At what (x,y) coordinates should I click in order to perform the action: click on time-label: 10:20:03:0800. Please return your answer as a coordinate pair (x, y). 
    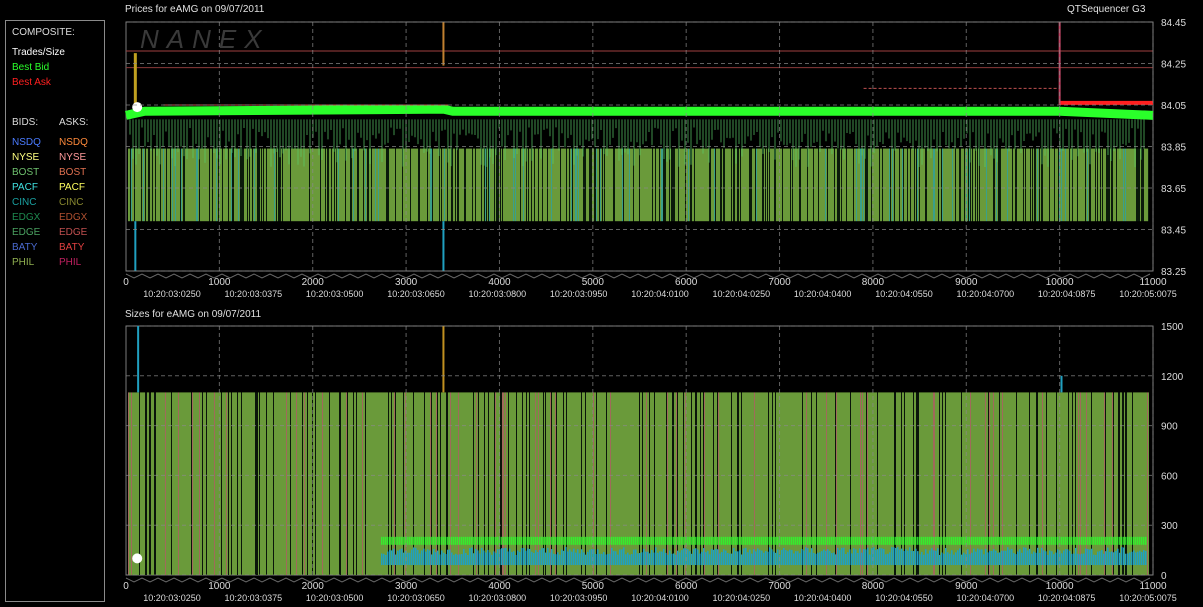
    Looking at the image, I should click on (498, 598).